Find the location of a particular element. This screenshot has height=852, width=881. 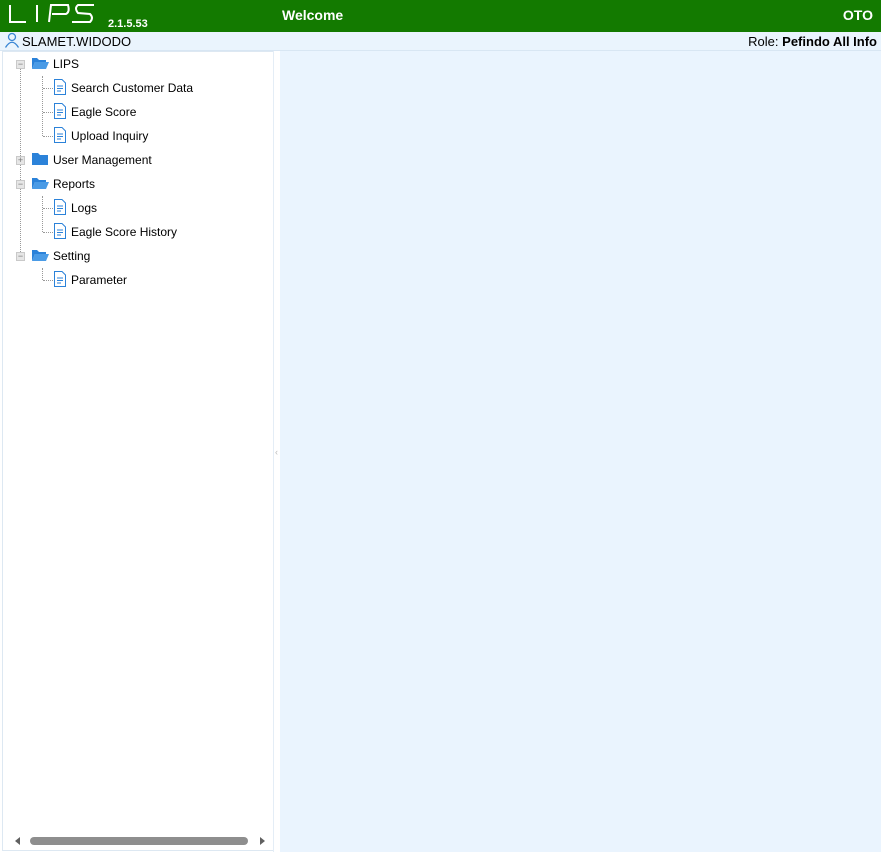

app-version: 2.1.5.53 is located at coordinates (128, 24).